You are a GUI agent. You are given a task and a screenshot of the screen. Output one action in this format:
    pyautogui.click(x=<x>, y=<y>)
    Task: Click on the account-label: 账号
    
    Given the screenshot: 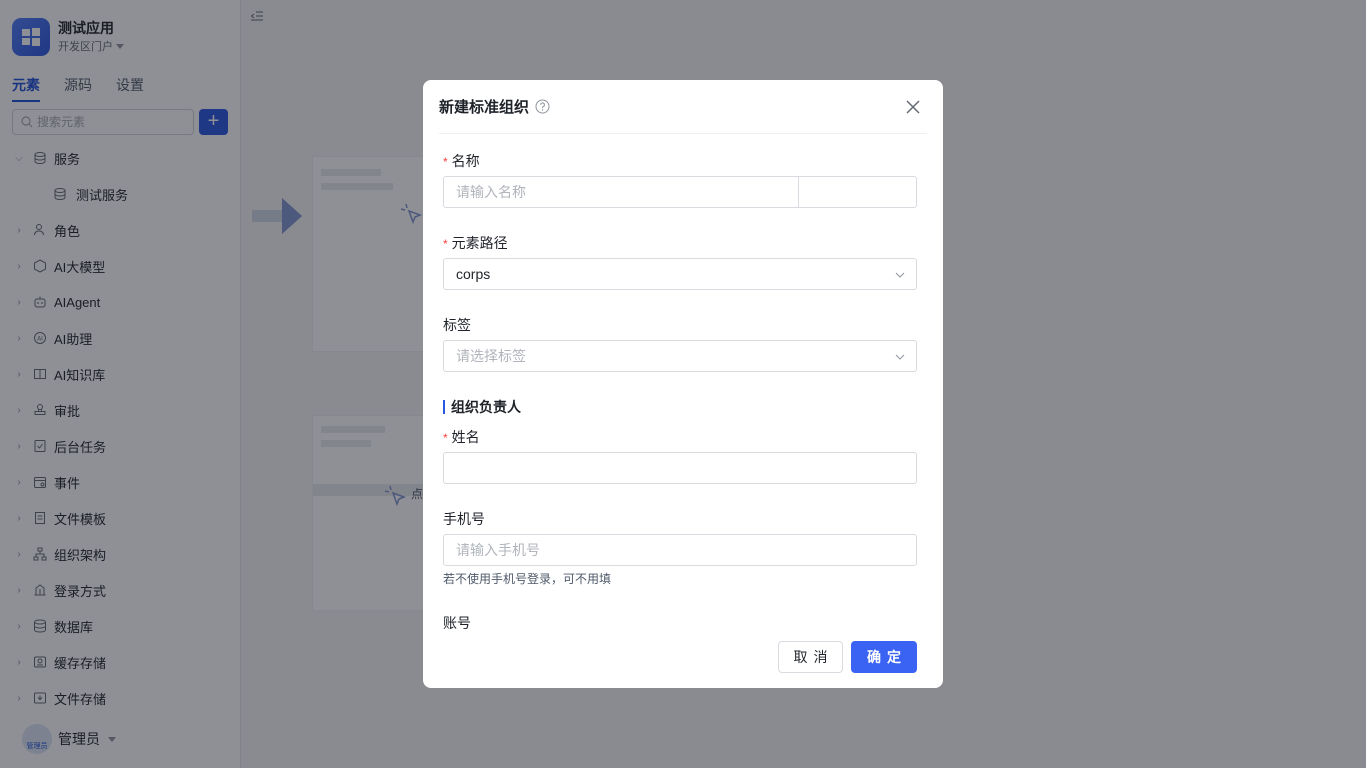 What is the action you would take?
    pyautogui.click(x=457, y=623)
    